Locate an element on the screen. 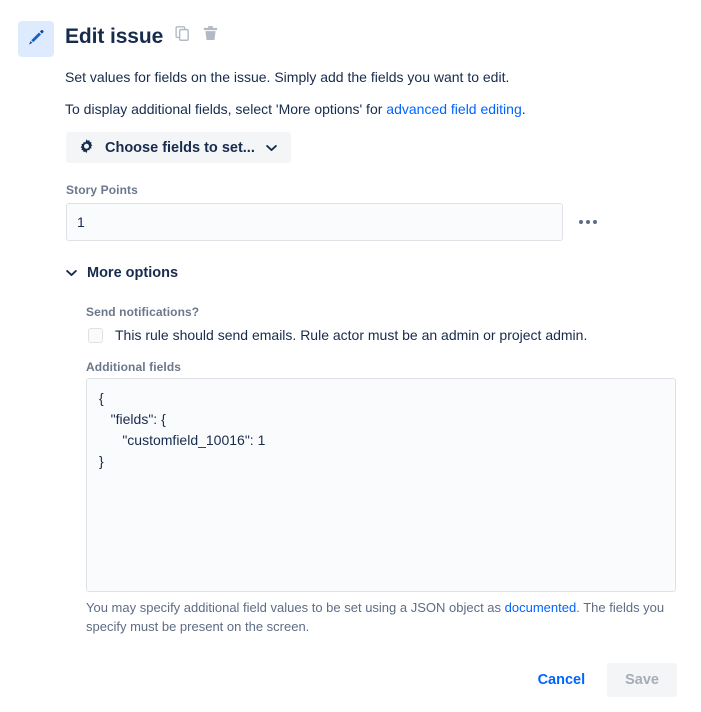 The height and width of the screenshot is (712, 701). cancel-button: Cancel is located at coordinates (562, 680).